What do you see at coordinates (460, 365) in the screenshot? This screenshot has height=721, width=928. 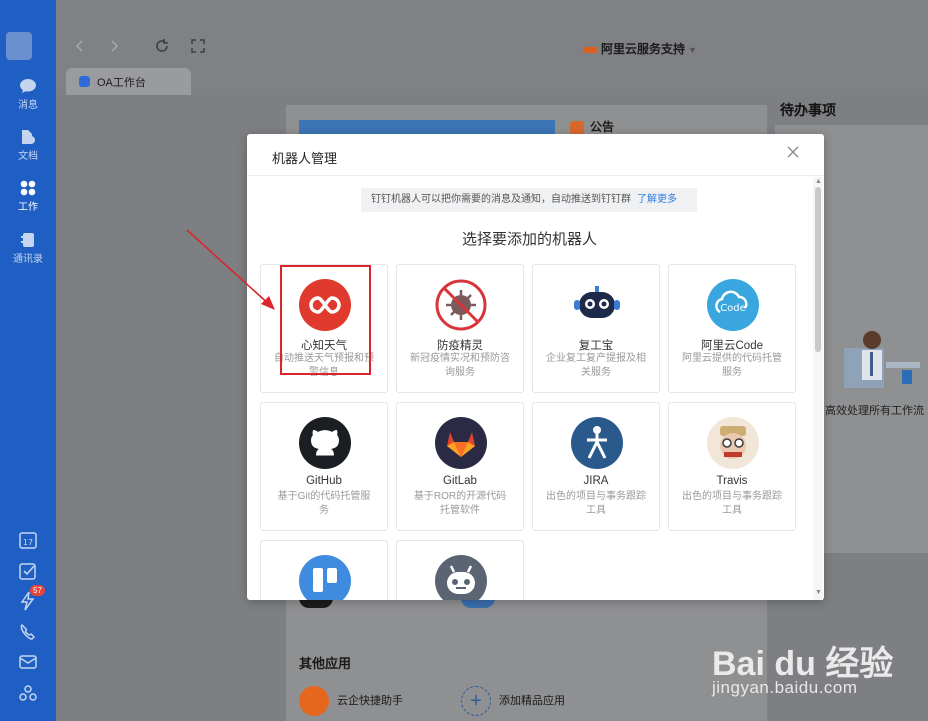 I see `robot-desc: 新冠疫情实况和预防咨询服务` at bounding box center [460, 365].